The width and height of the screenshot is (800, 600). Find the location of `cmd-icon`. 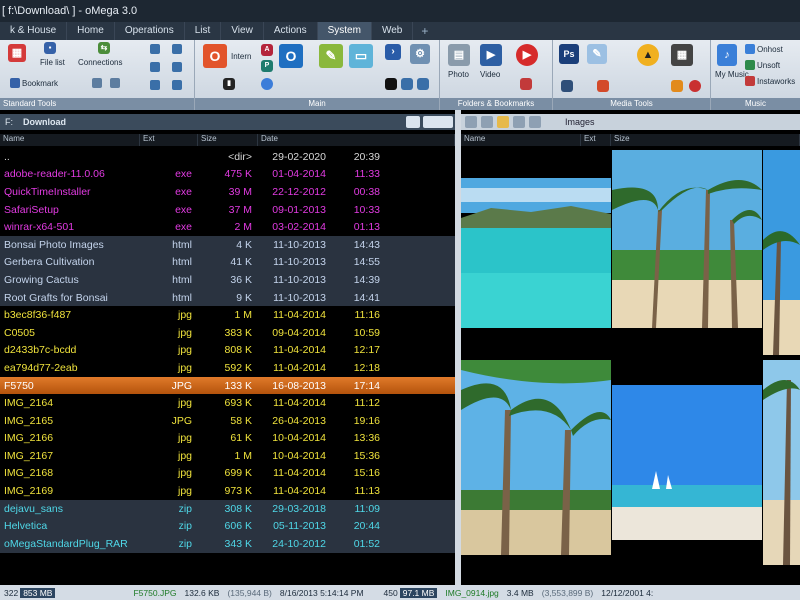

cmd-icon is located at coordinates (391, 84).